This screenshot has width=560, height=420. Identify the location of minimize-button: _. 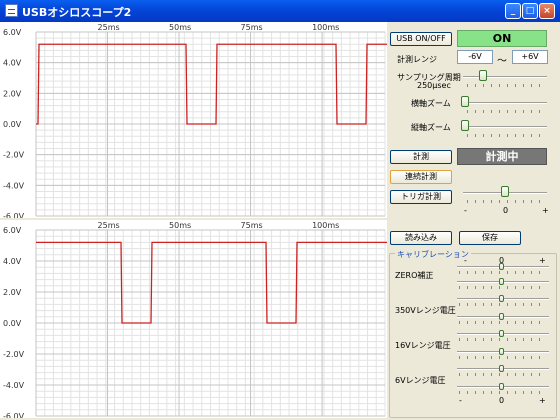
(513, 11).